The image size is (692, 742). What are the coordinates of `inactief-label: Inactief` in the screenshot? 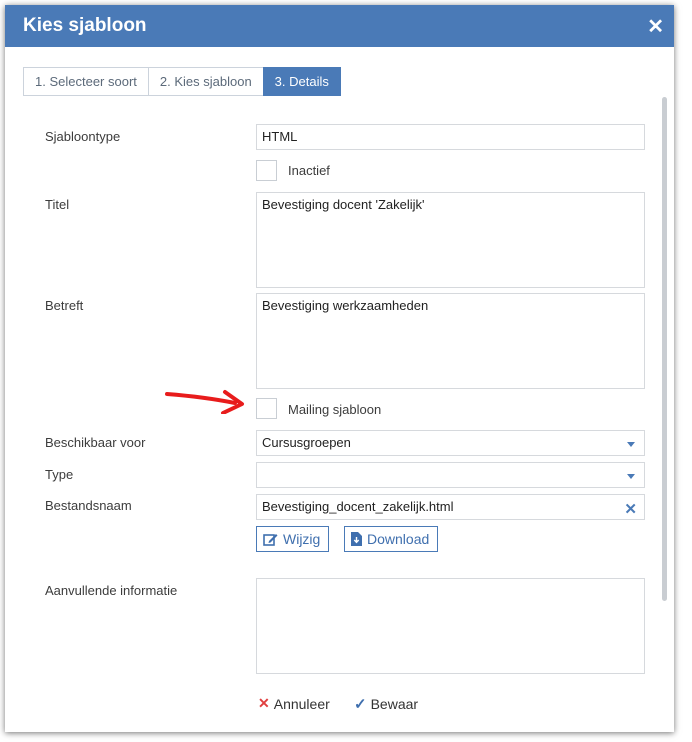 It's located at (309, 170).